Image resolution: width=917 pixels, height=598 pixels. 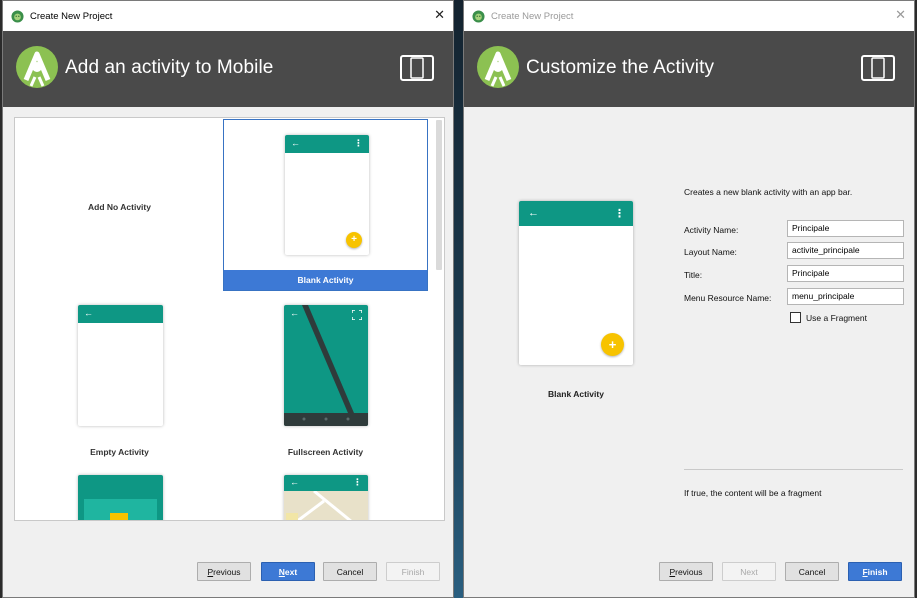 I want to click on layout-name-input: activite_principale, so click(x=845, y=250).